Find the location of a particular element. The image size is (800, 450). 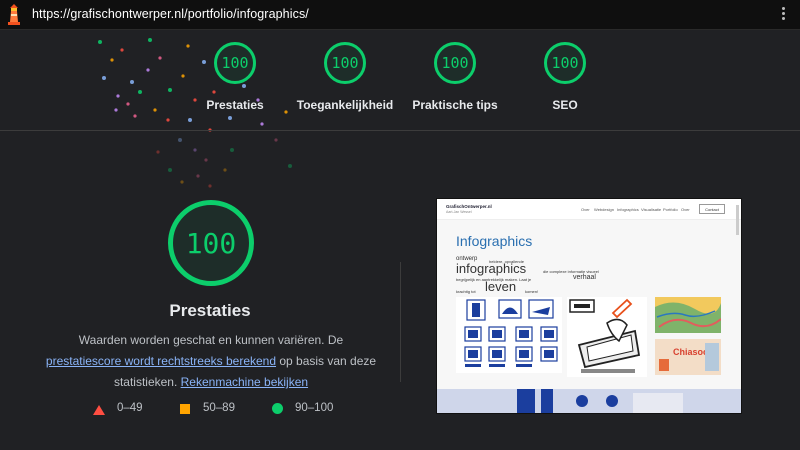

score-gauge-accessibility: 100 Toegankelijkheid is located at coordinates (345, 77).